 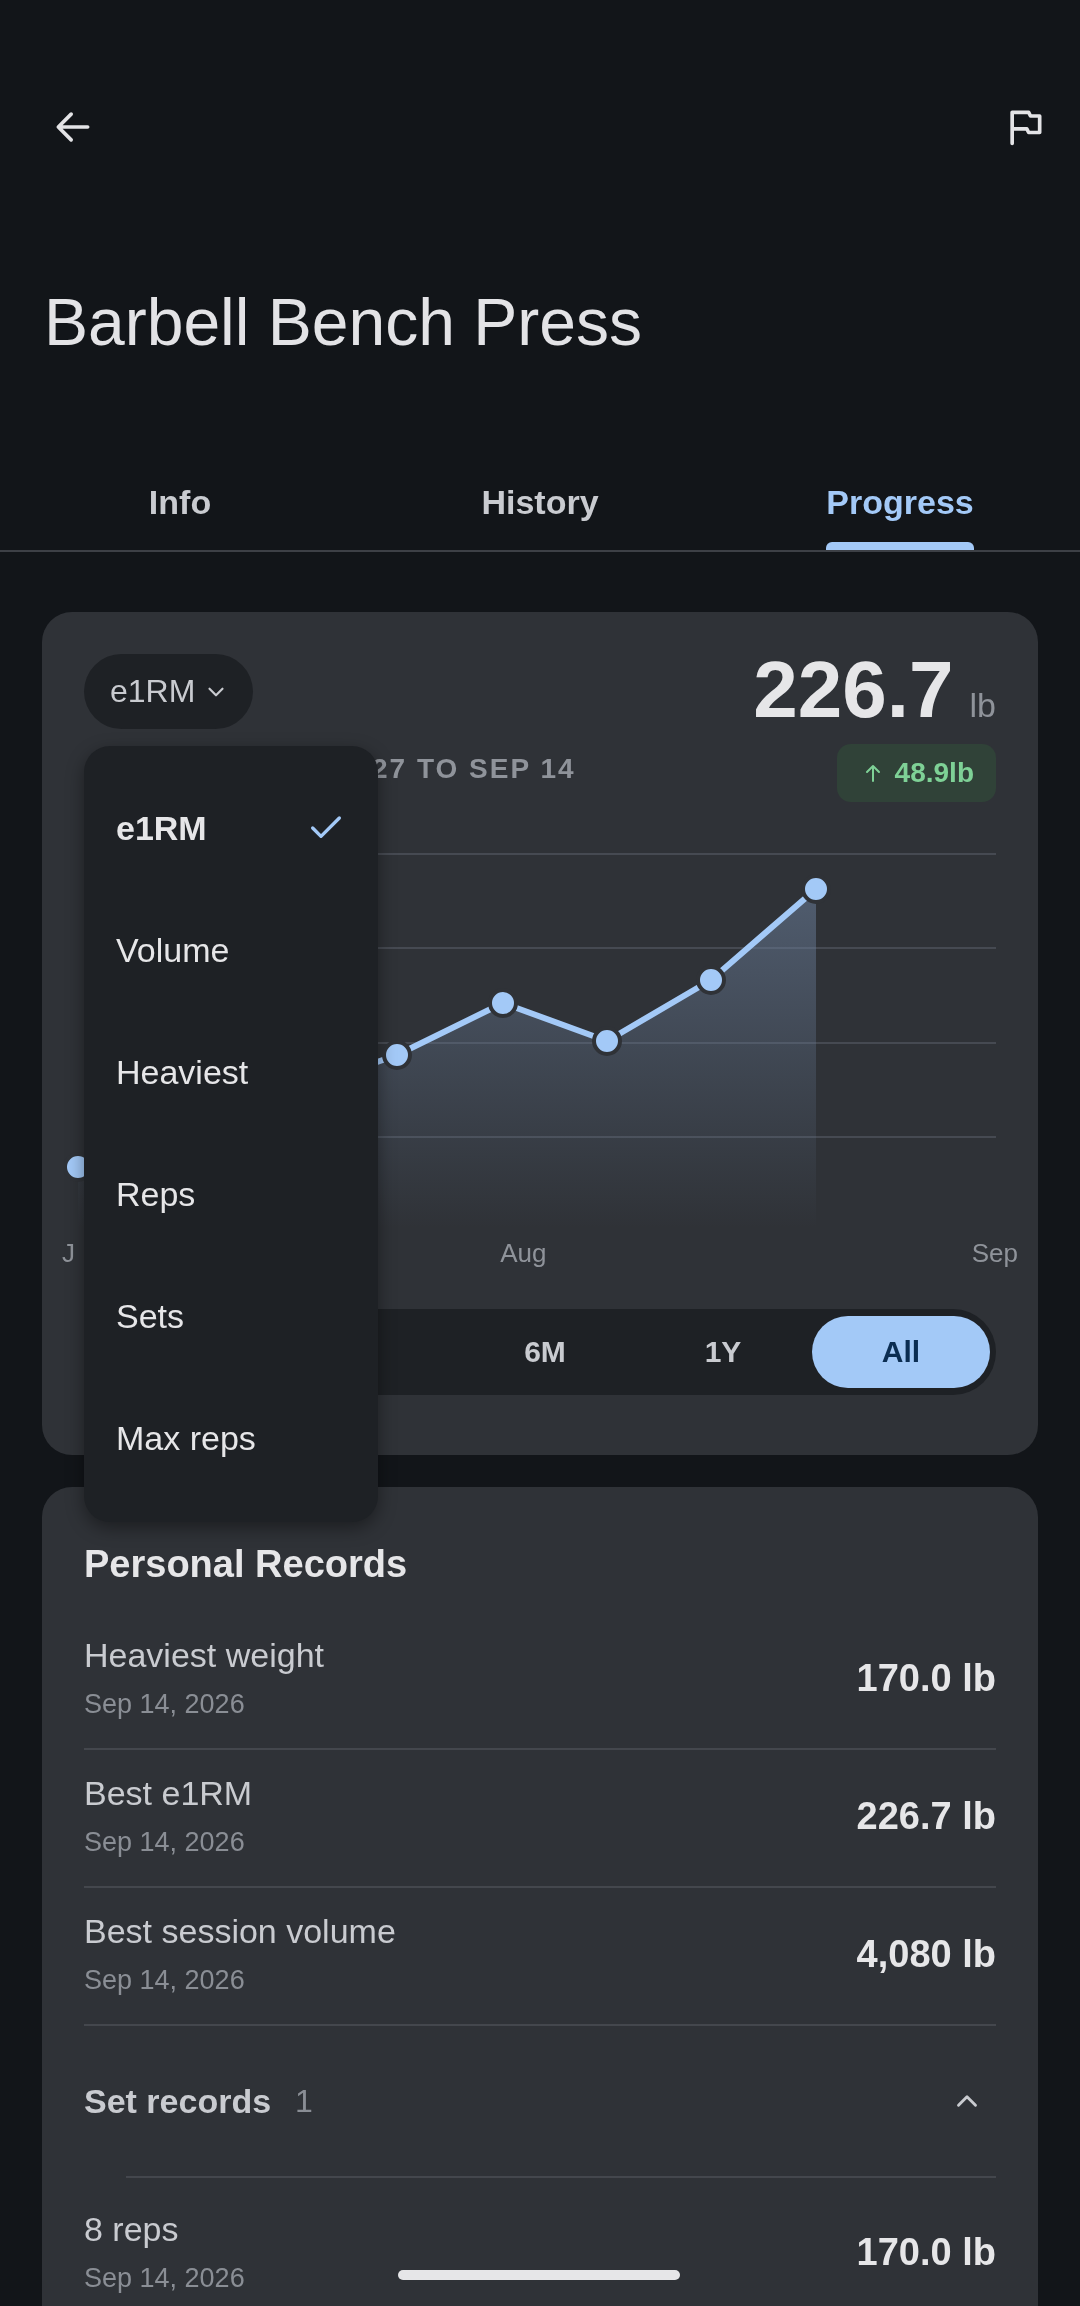 What do you see at coordinates (68, 1253) in the screenshot?
I see `axis-label: J` at bounding box center [68, 1253].